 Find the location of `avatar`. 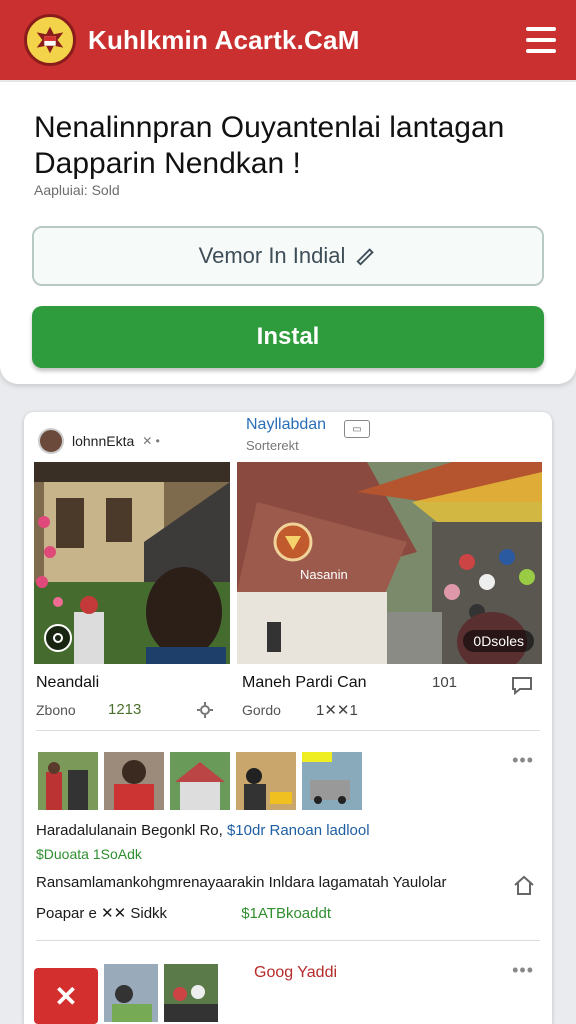

avatar is located at coordinates (51, 441).